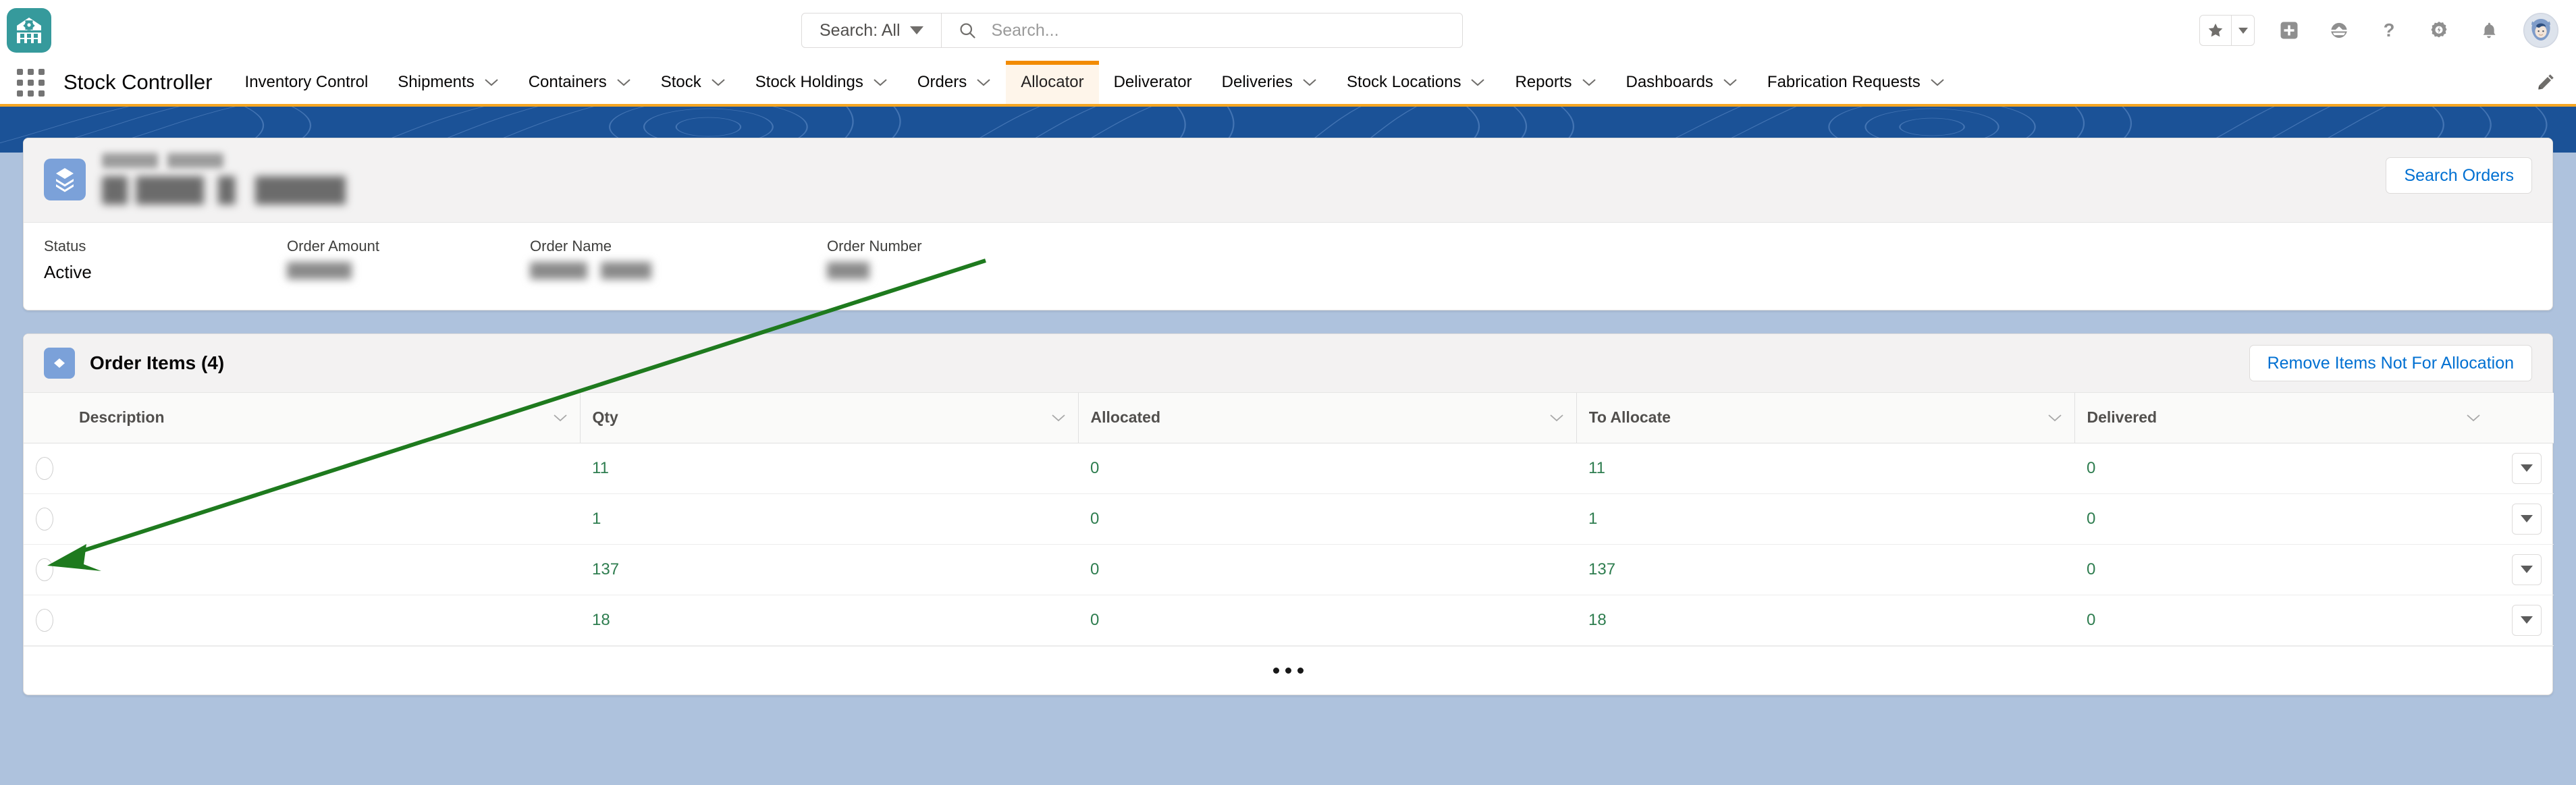 The image size is (2576, 785). Describe the element at coordinates (1288, 670) in the screenshot. I see `view-all-footer` at that location.